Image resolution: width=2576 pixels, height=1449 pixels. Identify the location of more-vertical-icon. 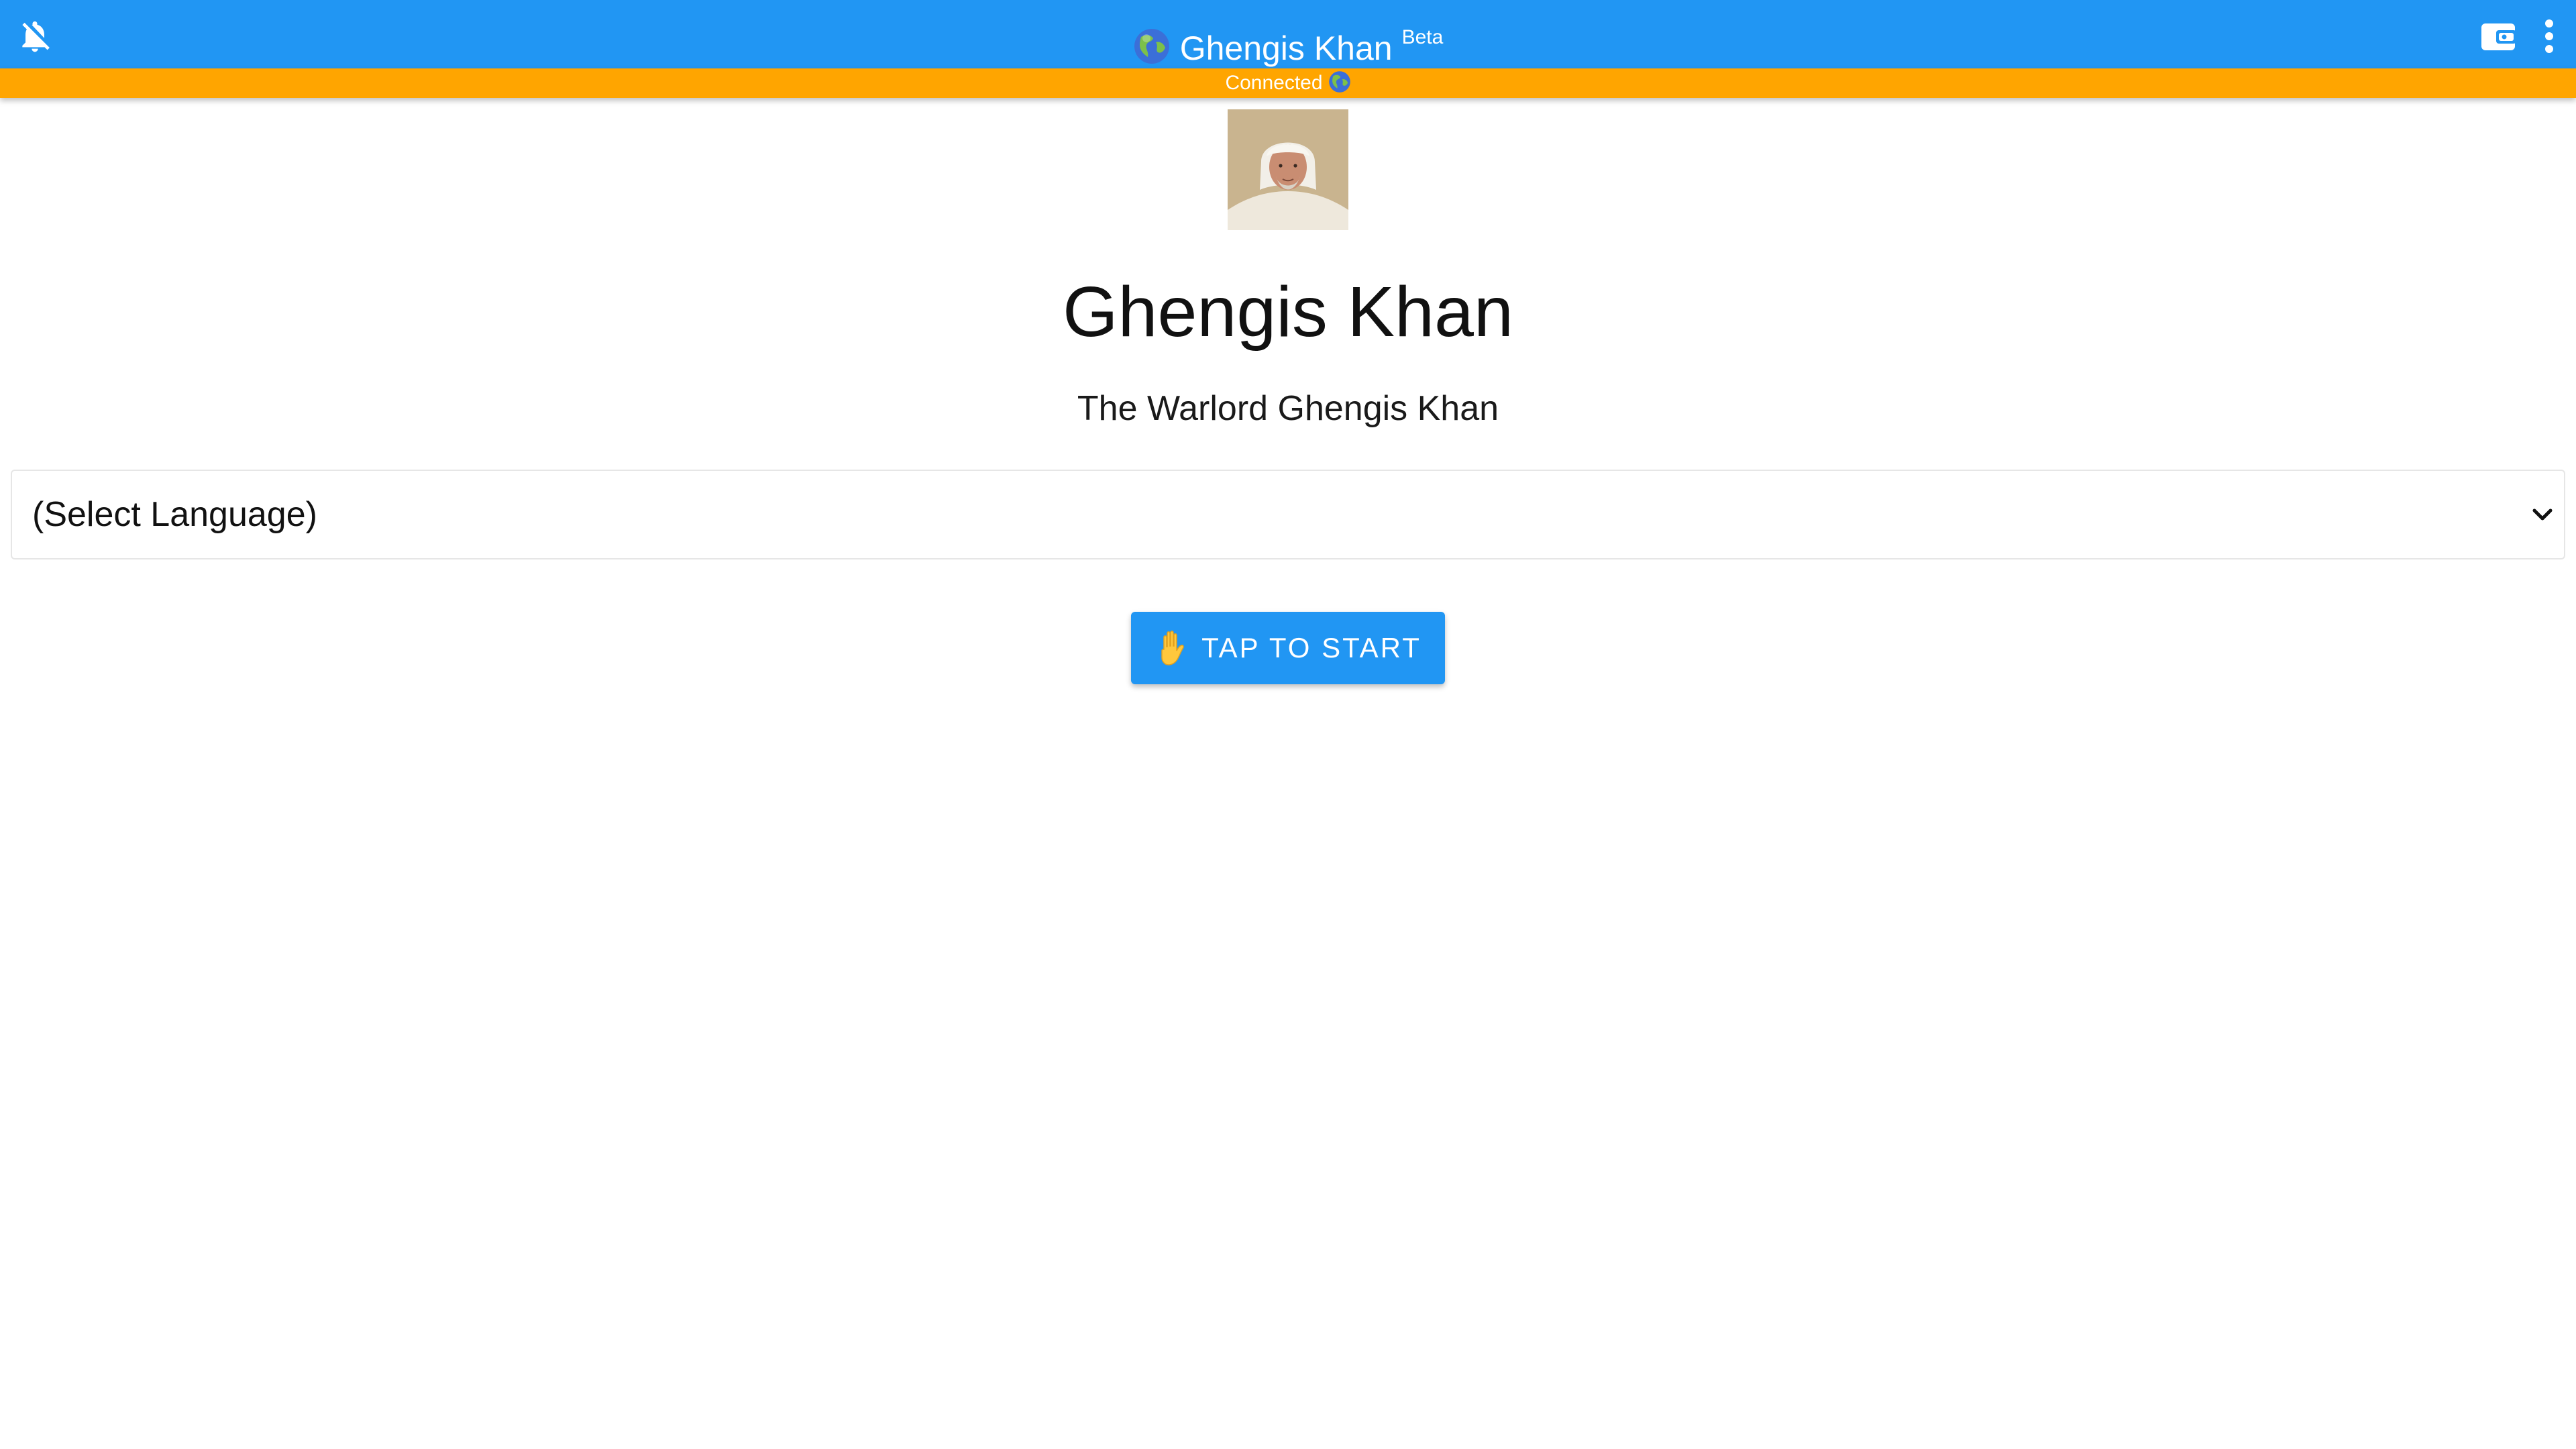
(2549, 36).